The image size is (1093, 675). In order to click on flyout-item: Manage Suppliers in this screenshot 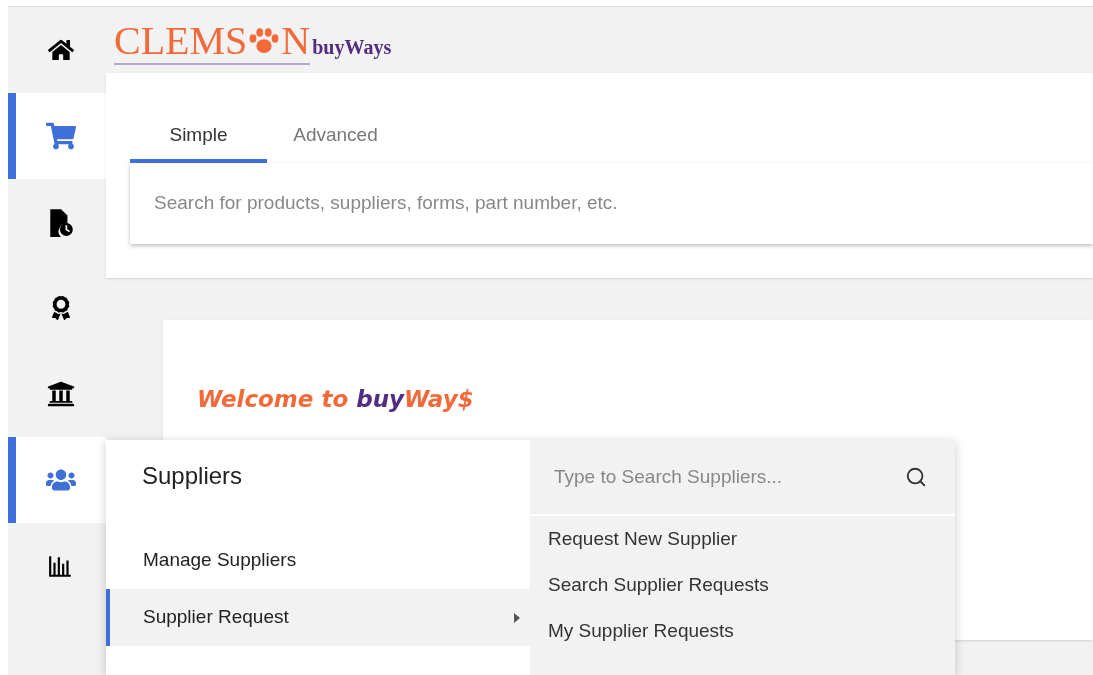, I will do `click(318, 560)`.